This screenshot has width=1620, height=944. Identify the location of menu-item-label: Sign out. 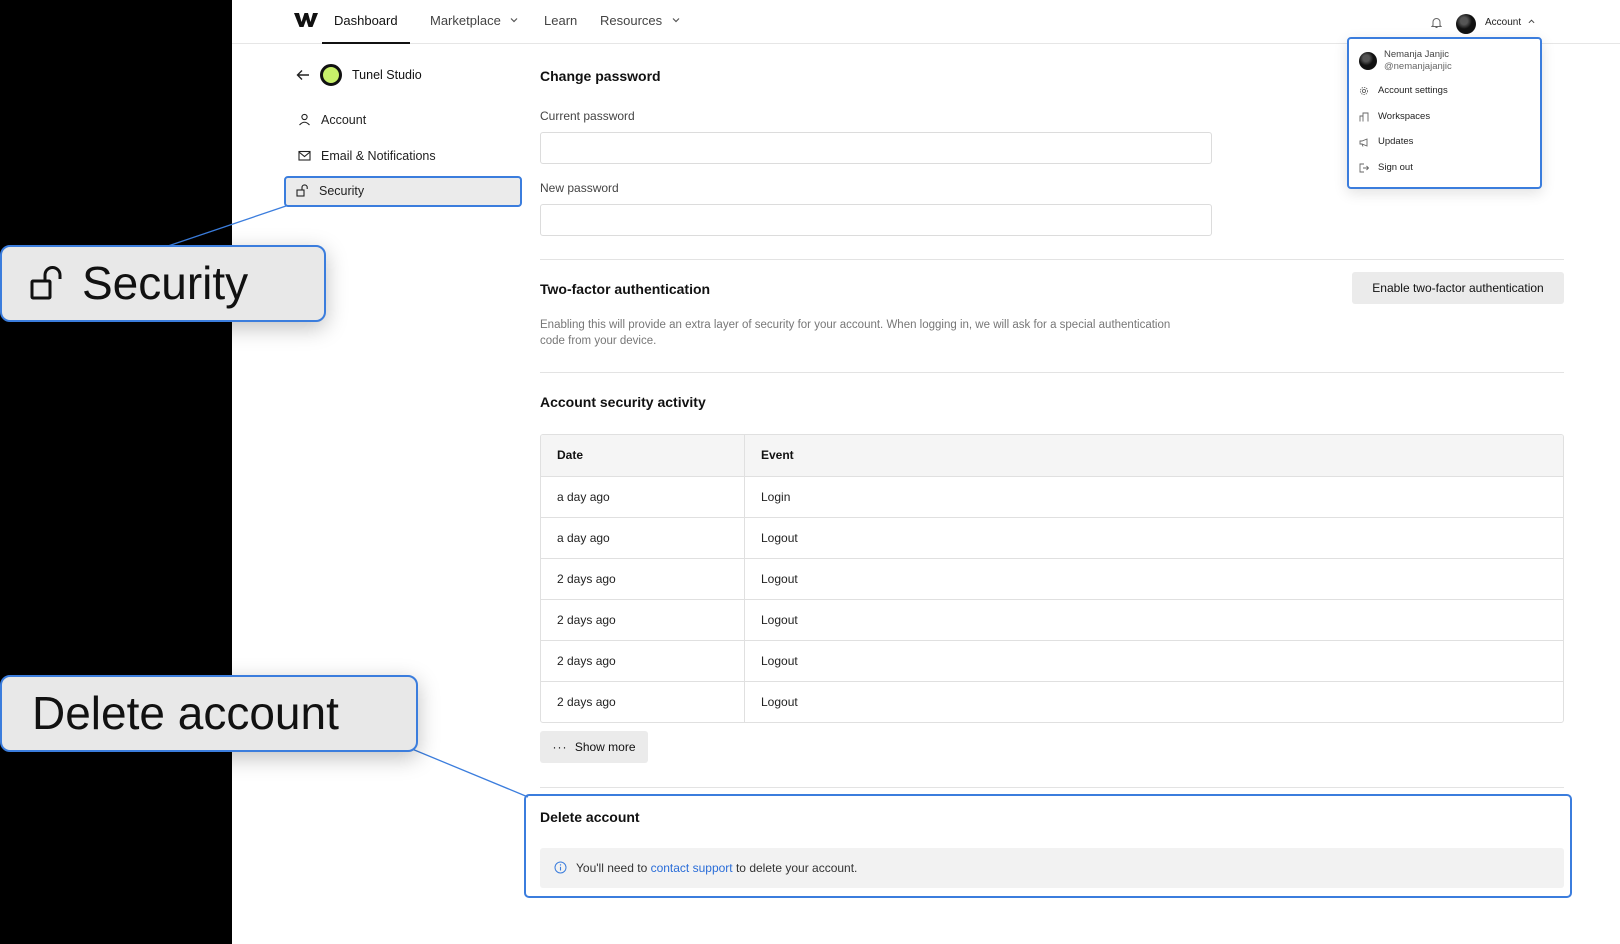
(1395, 167).